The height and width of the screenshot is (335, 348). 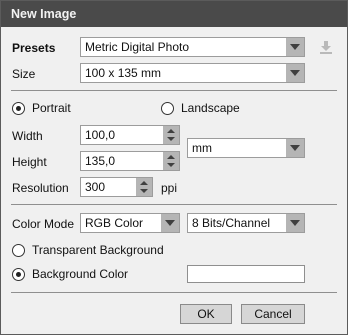 What do you see at coordinates (169, 188) in the screenshot?
I see `resolution-unit: ppi` at bounding box center [169, 188].